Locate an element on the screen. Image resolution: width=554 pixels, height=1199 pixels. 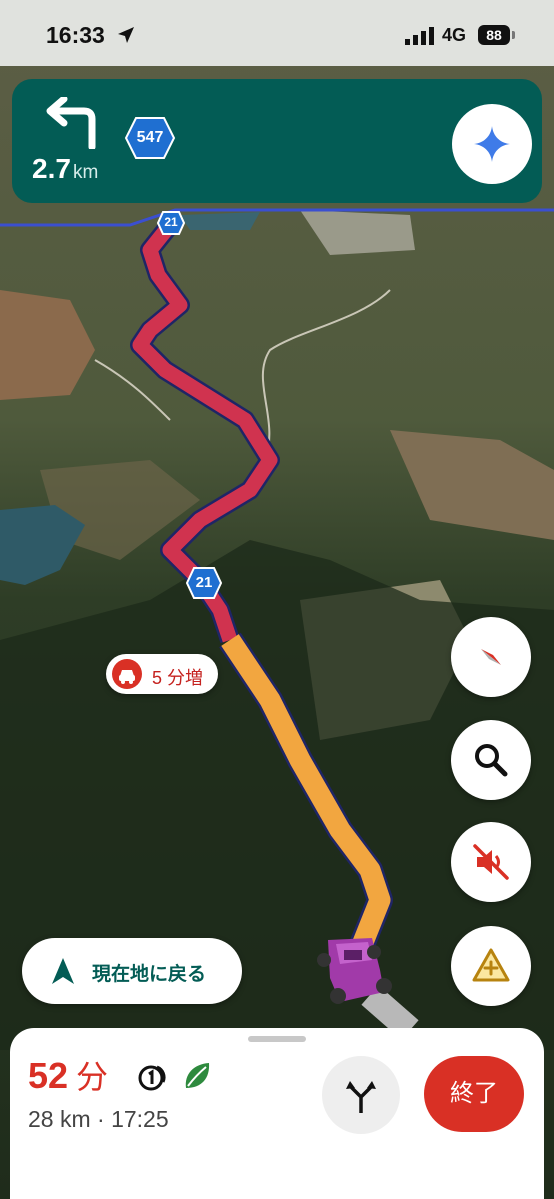
compass-icon is located at coordinates (491, 657).